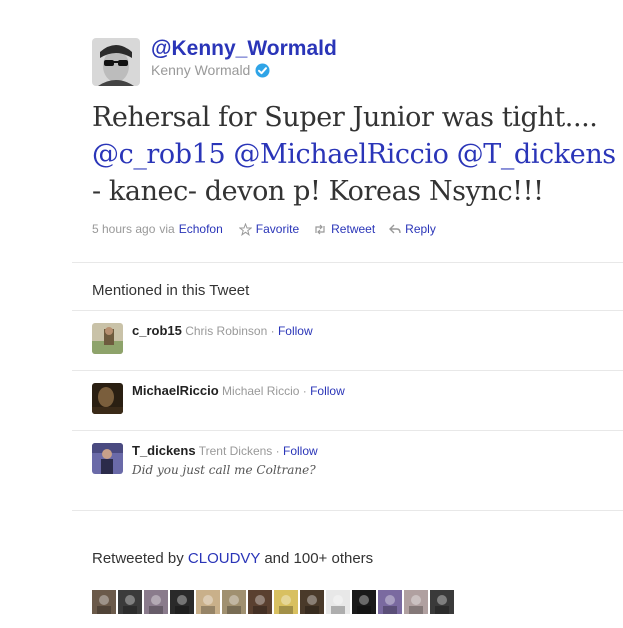 The width and height of the screenshot is (623, 628). I want to click on user-line: T_dickens Trent Dickens · Follow, so click(225, 450).